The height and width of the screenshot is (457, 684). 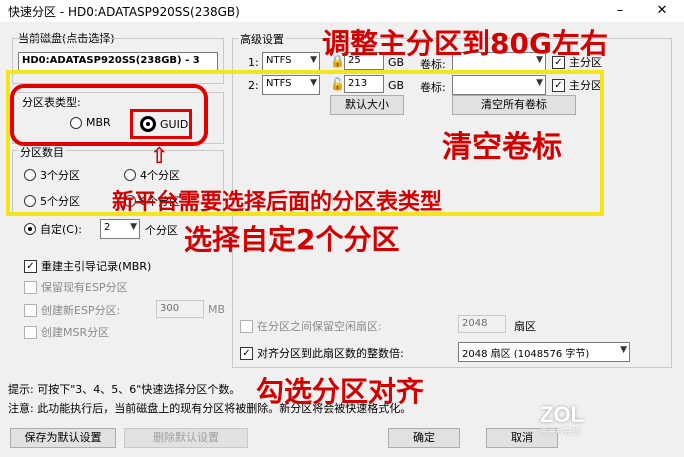 What do you see at coordinates (96, 266) in the screenshot?
I see `rebuild-mbr-label: 重建主引导记录(MBR)` at bounding box center [96, 266].